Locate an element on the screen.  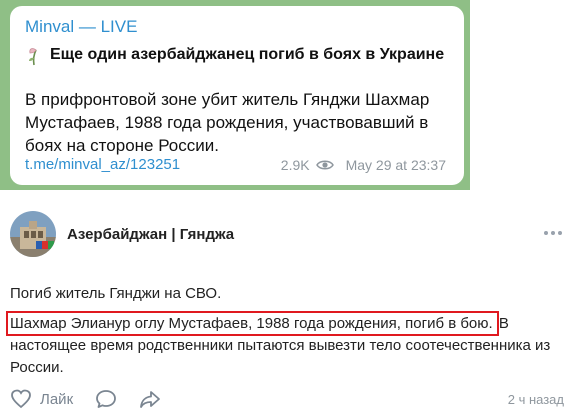
comment-icon is located at coordinates (106, 399).